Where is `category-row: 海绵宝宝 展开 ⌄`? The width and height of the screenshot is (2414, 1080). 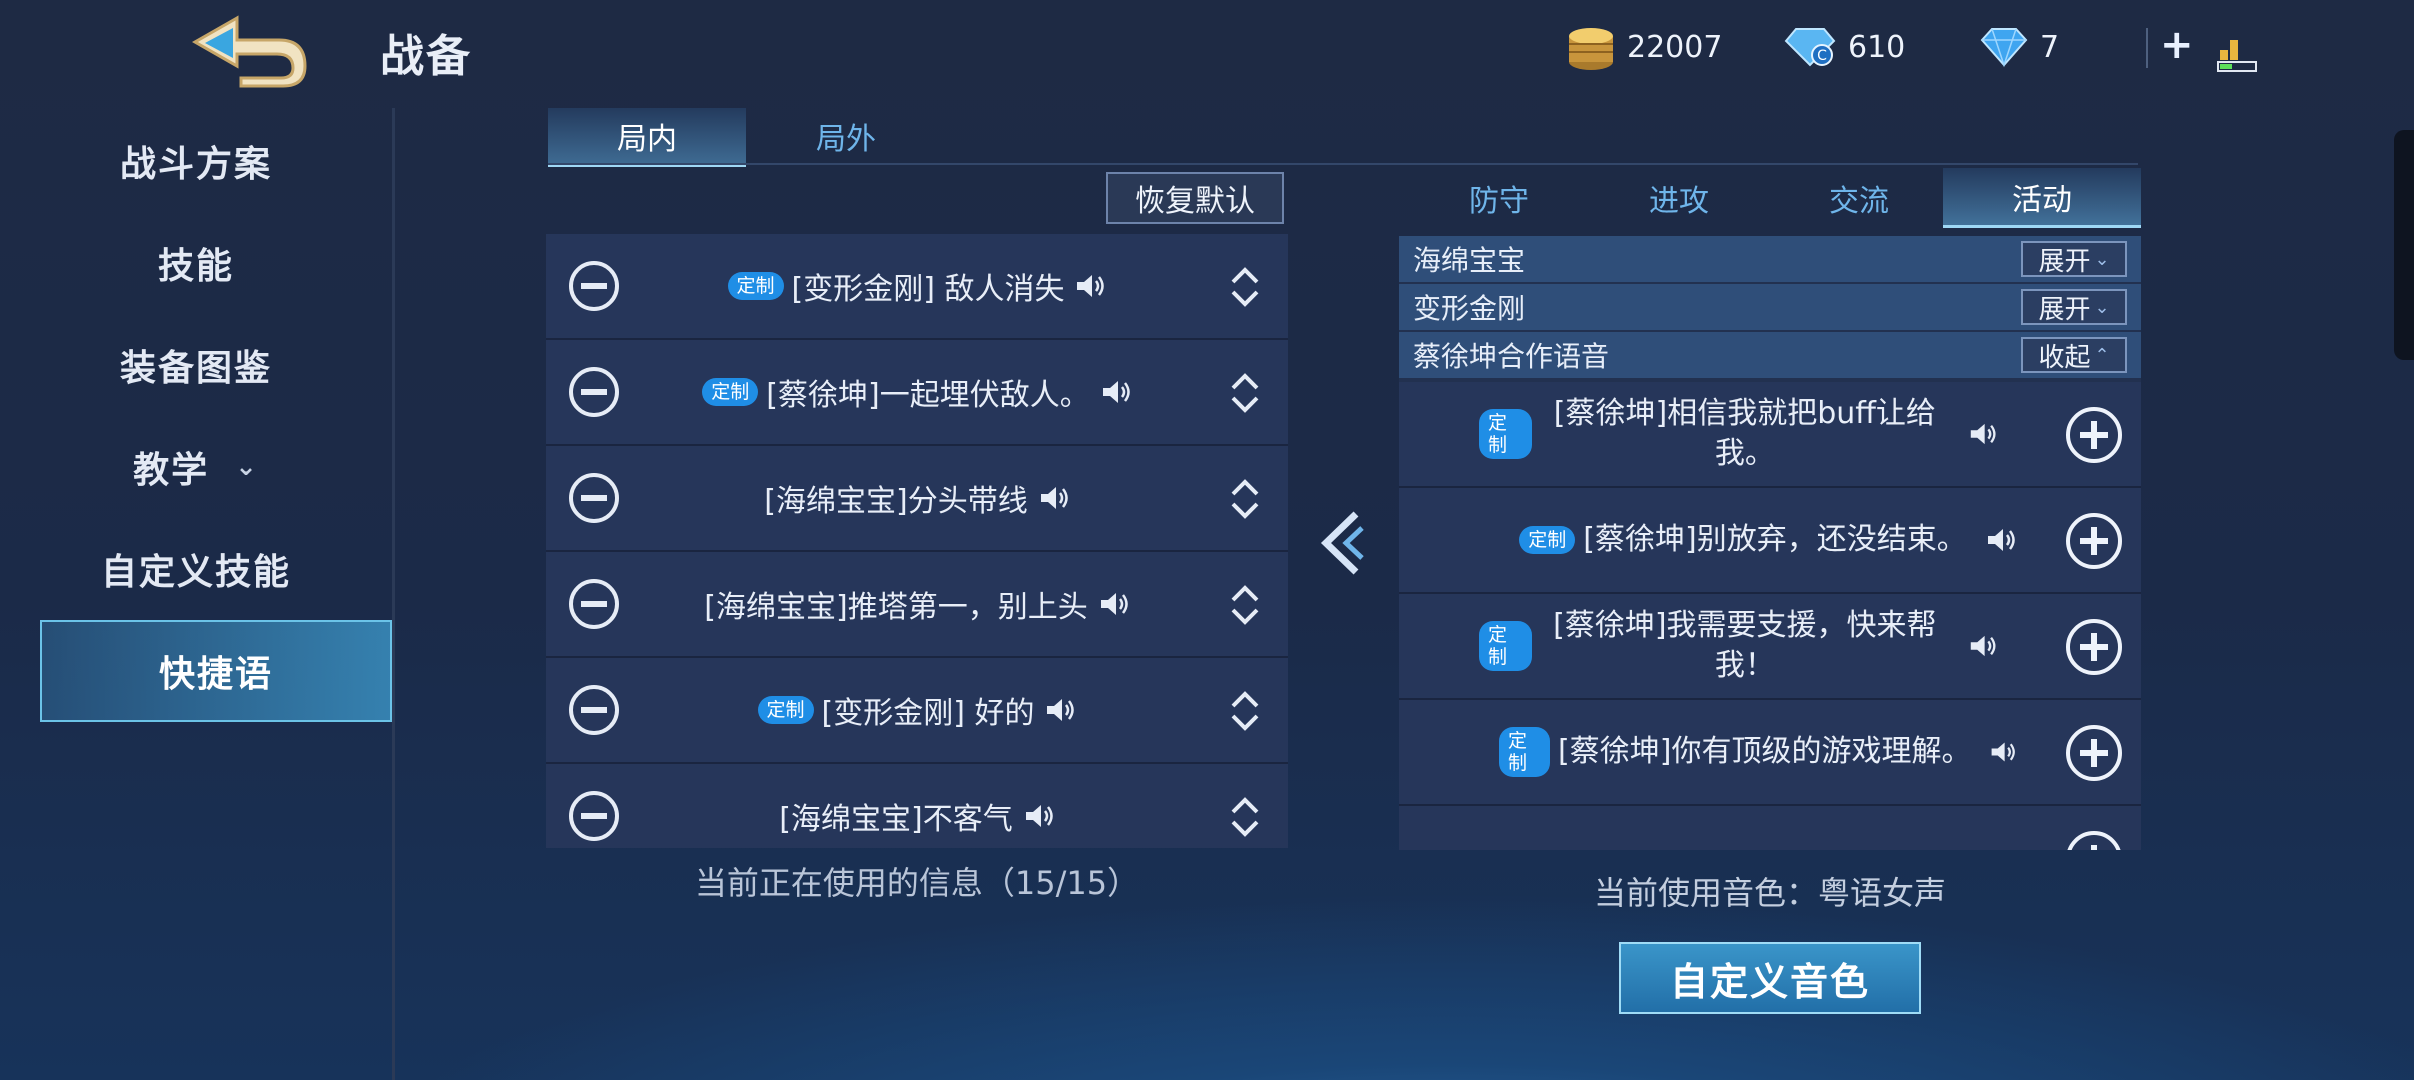 category-row: 海绵宝宝 展开 ⌄ is located at coordinates (1770, 260).